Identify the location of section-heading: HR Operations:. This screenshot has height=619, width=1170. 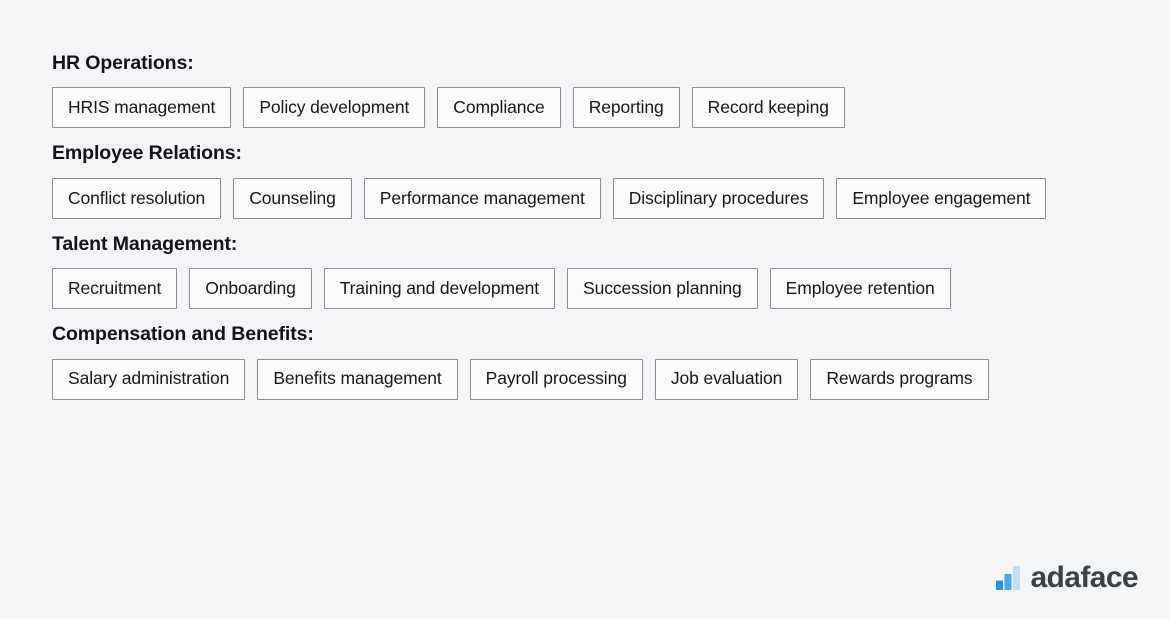
(123, 63).